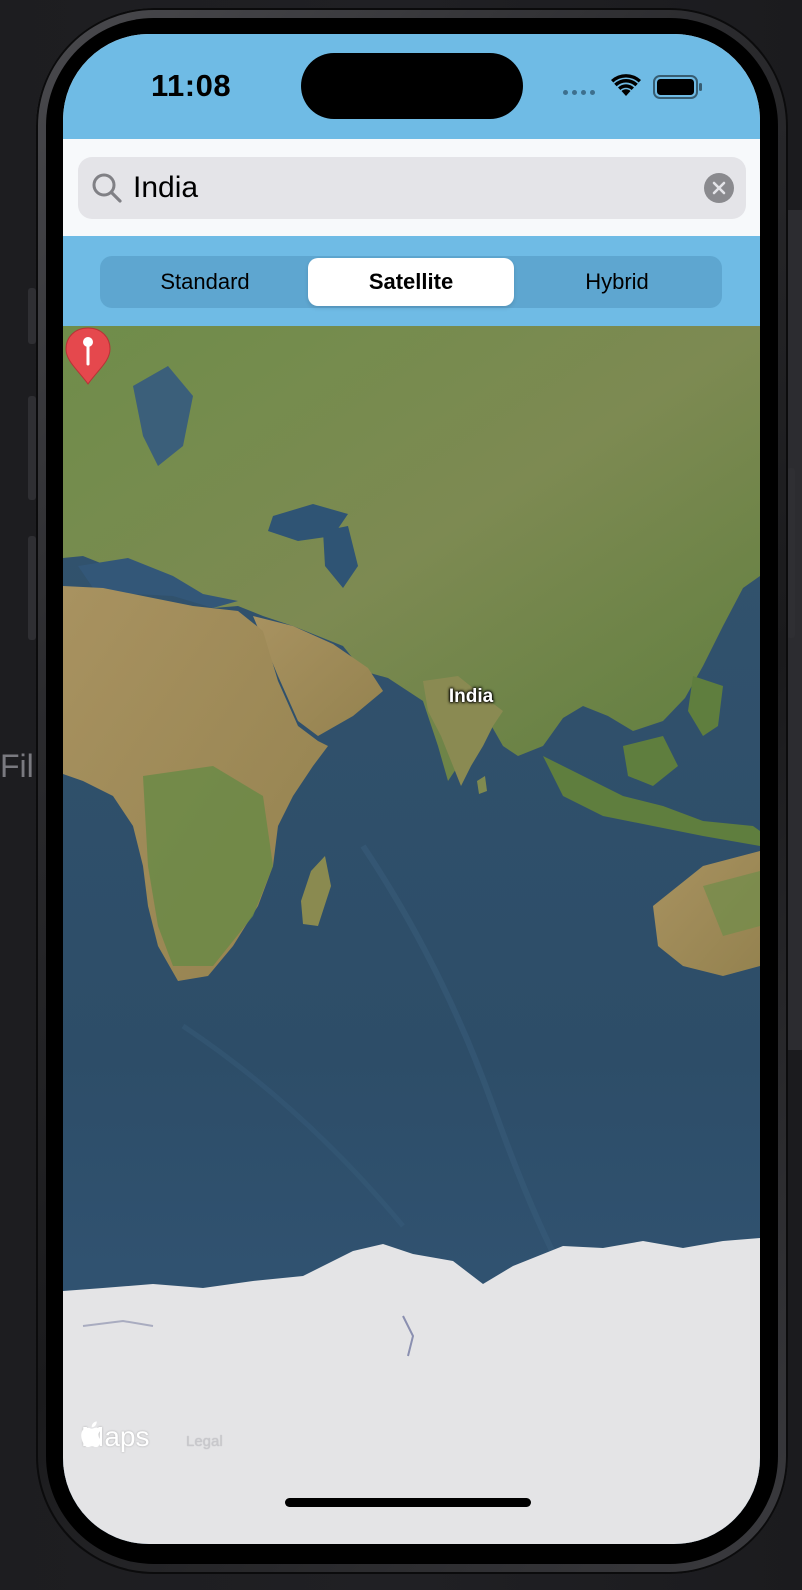  I want to click on action-button, so click(32, 316).